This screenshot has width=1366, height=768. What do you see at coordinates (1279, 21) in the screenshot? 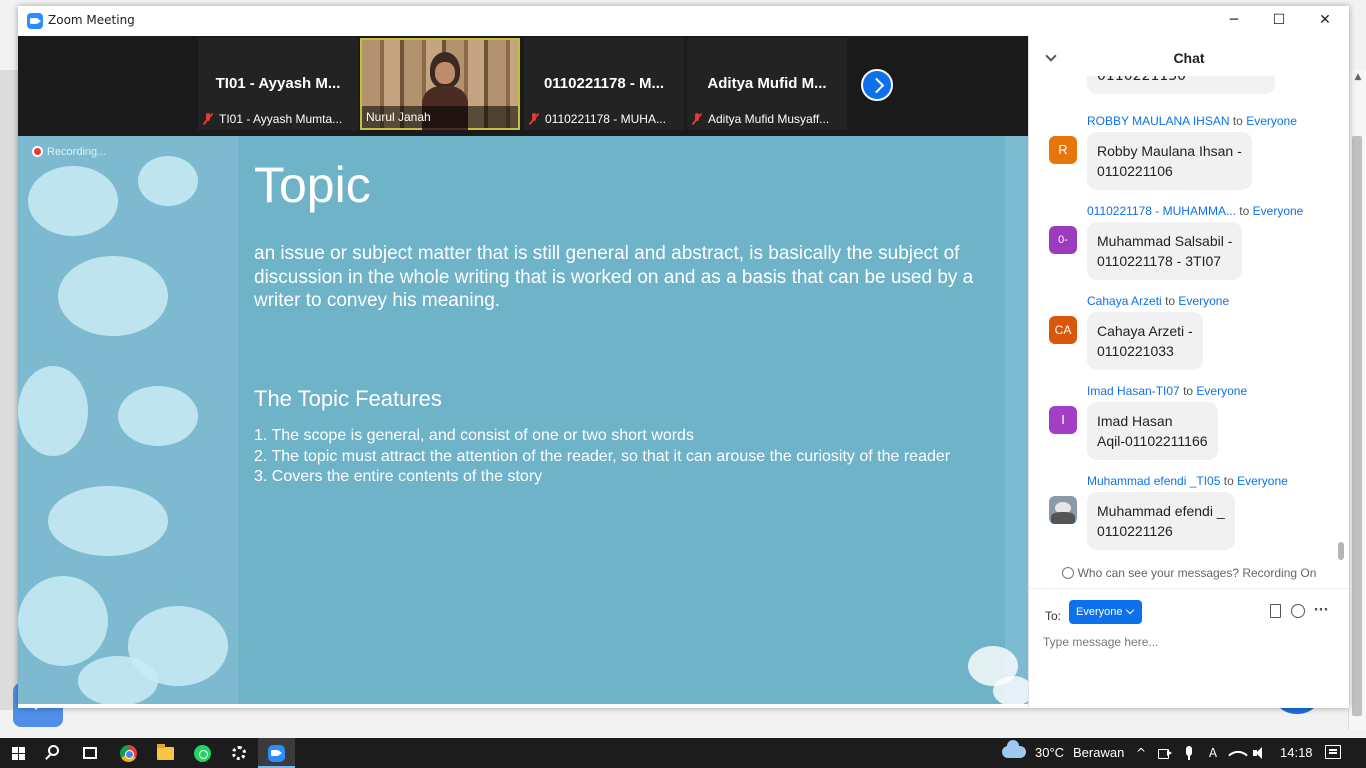
I see `maximize-button: ☐` at bounding box center [1279, 21].